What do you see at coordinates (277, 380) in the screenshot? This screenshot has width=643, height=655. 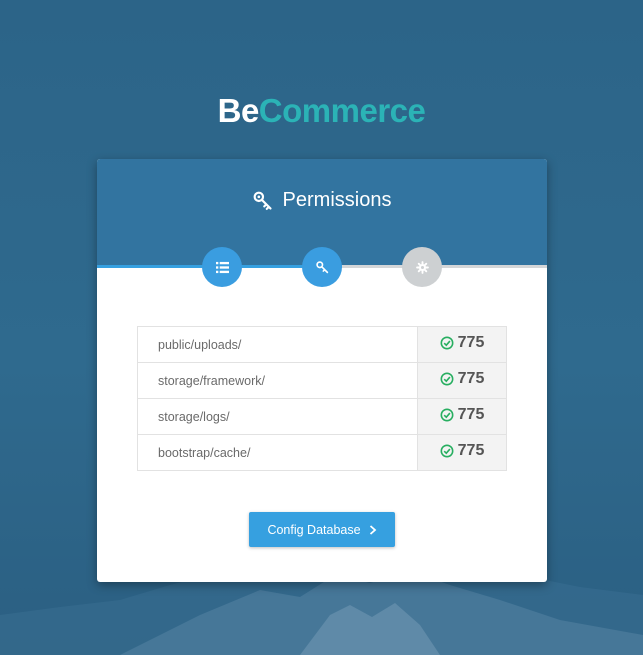 I see `permission-path: storage/framework/` at bounding box center [277, 380].